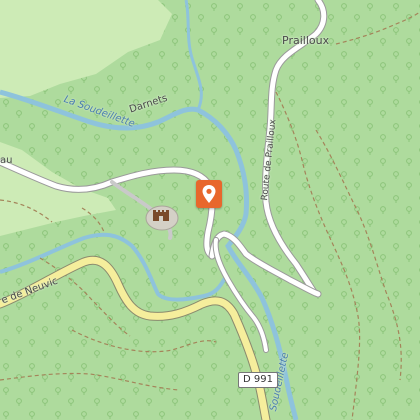 This screenshot has height=420, width=420. Describe the element at coordinates (209, 194) in the screenshot. I see `location-pin-icon` at that location.